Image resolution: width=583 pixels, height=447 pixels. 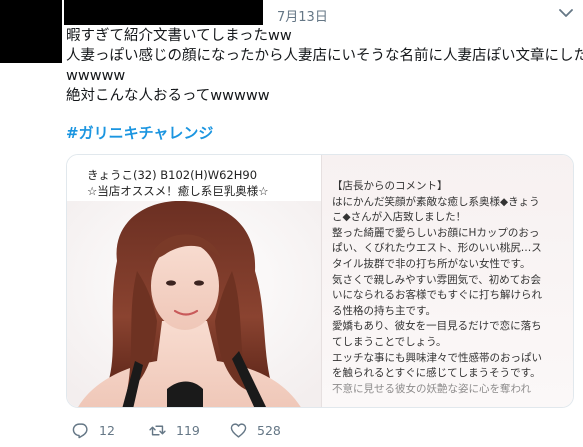 I want to click on comment-line: タイル抜群で非の打ち所がない女性です。, so click(x=431, y=263).